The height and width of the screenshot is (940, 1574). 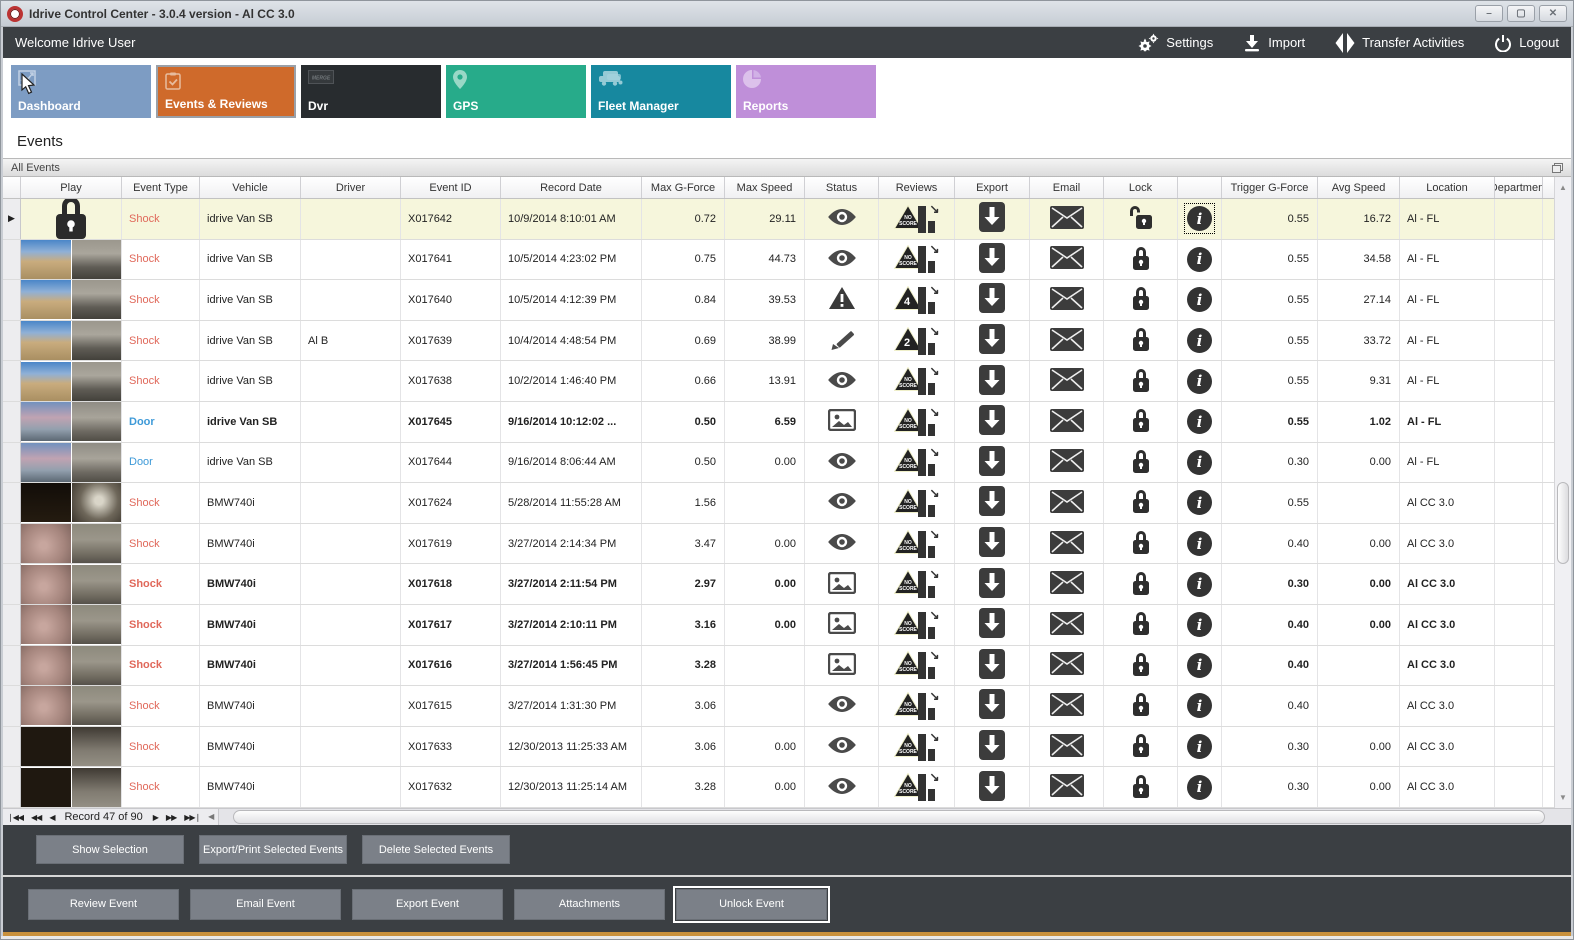 I want to click on review-score-icon: 4 ↘, so click(x=916, y=300).